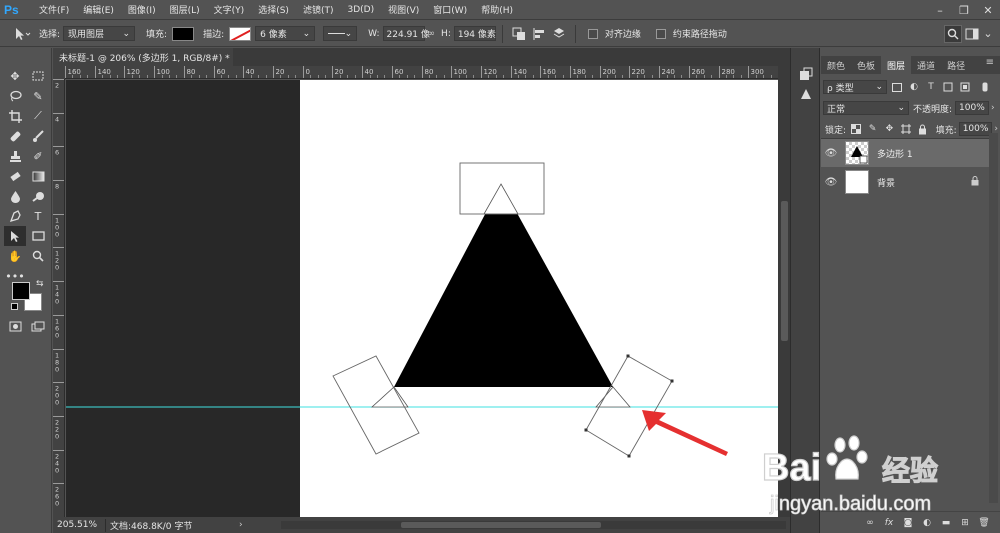 Image resolution: width=1000 pixels, height=533 pixels. Describe the element at coordinates (923, 129) in the screenshot. I see `lock-all-icon` at that location.